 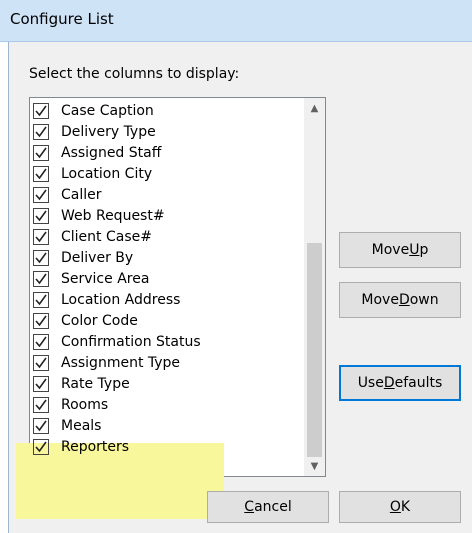 I want to click on vertical-scrollbar: ▲ ▼, so click(x=314, y=287).